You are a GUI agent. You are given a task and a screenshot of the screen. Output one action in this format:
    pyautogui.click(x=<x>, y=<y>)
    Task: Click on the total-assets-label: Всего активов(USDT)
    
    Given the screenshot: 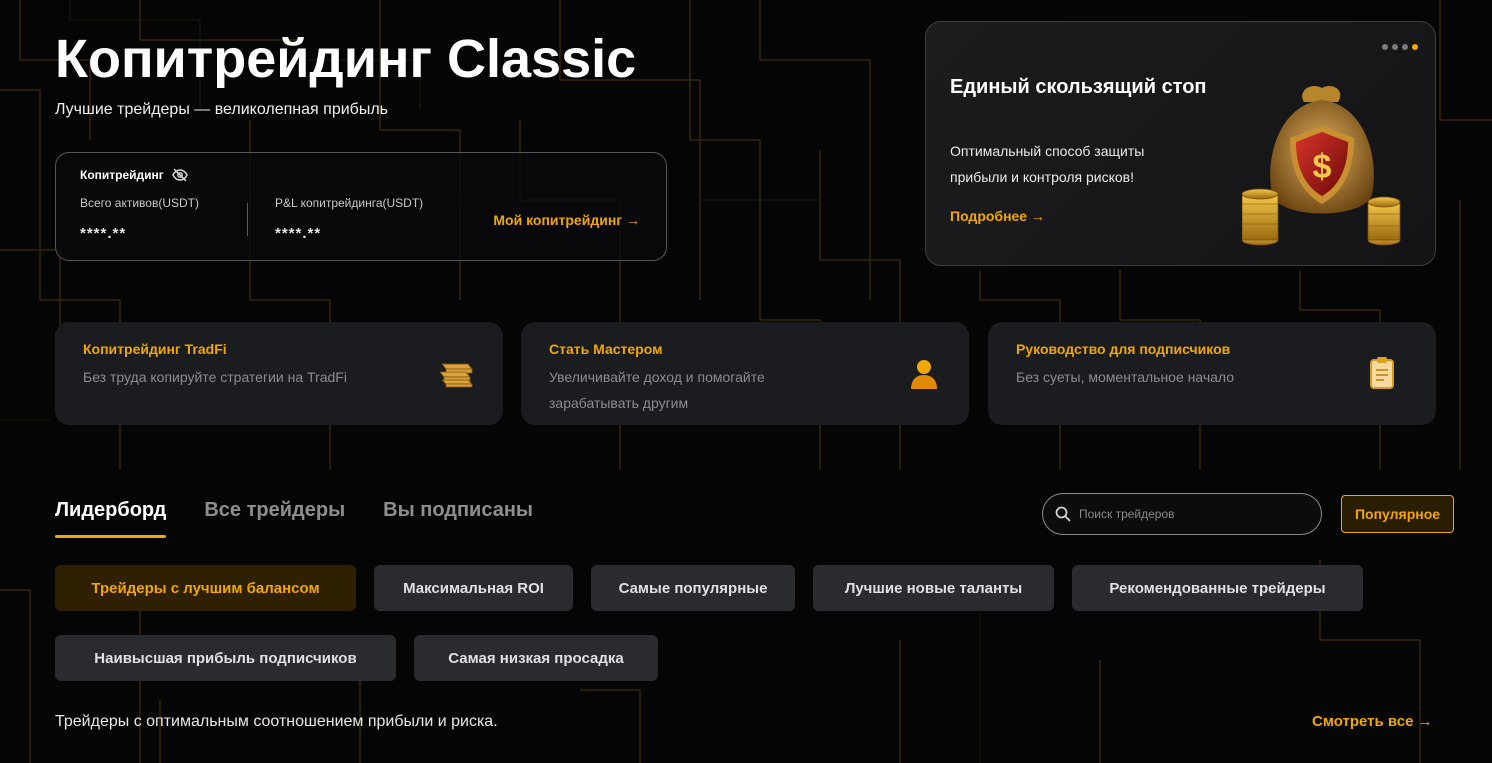 What is the action you would take?
    pyautogui.click(x=140, y=203)
    